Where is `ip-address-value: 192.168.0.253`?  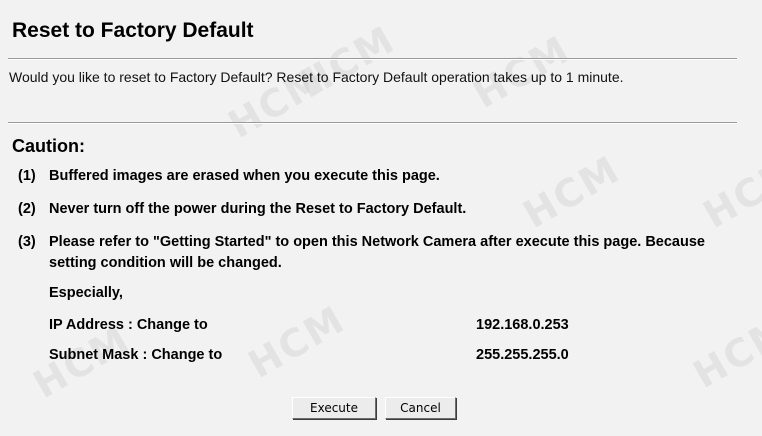 ip-address-value: 192.168.0.253 is located at coordinates (522, 325).